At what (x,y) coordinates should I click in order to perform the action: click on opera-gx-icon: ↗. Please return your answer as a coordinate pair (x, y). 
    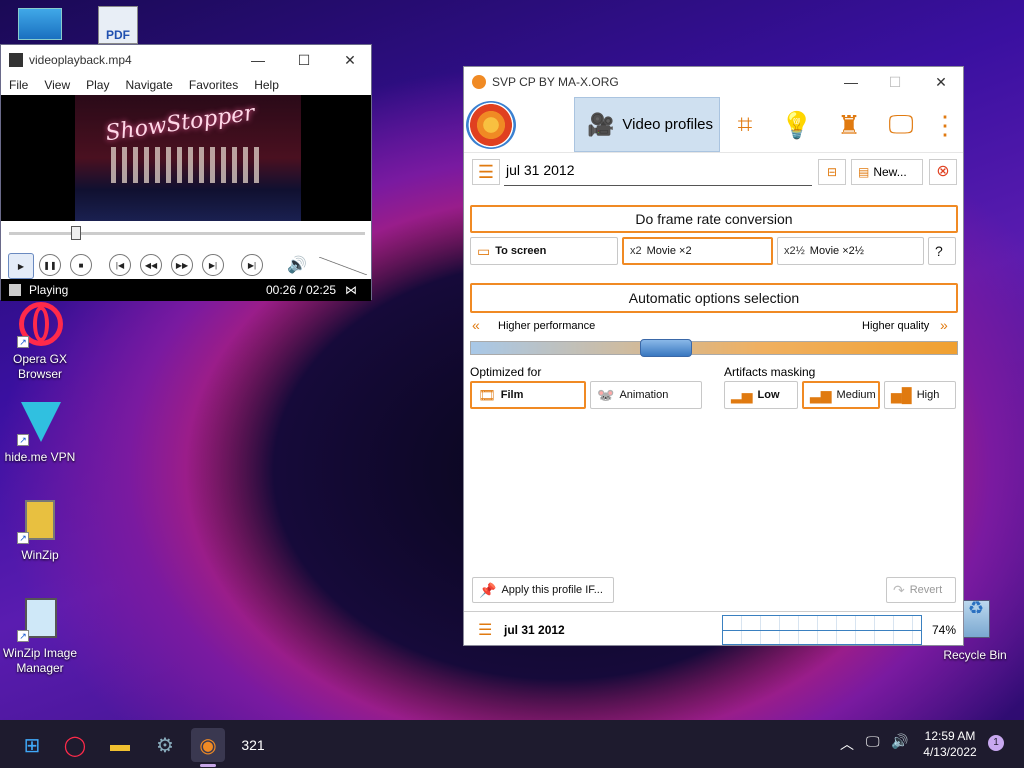
    Looking at the image, I should click on (40, 325).